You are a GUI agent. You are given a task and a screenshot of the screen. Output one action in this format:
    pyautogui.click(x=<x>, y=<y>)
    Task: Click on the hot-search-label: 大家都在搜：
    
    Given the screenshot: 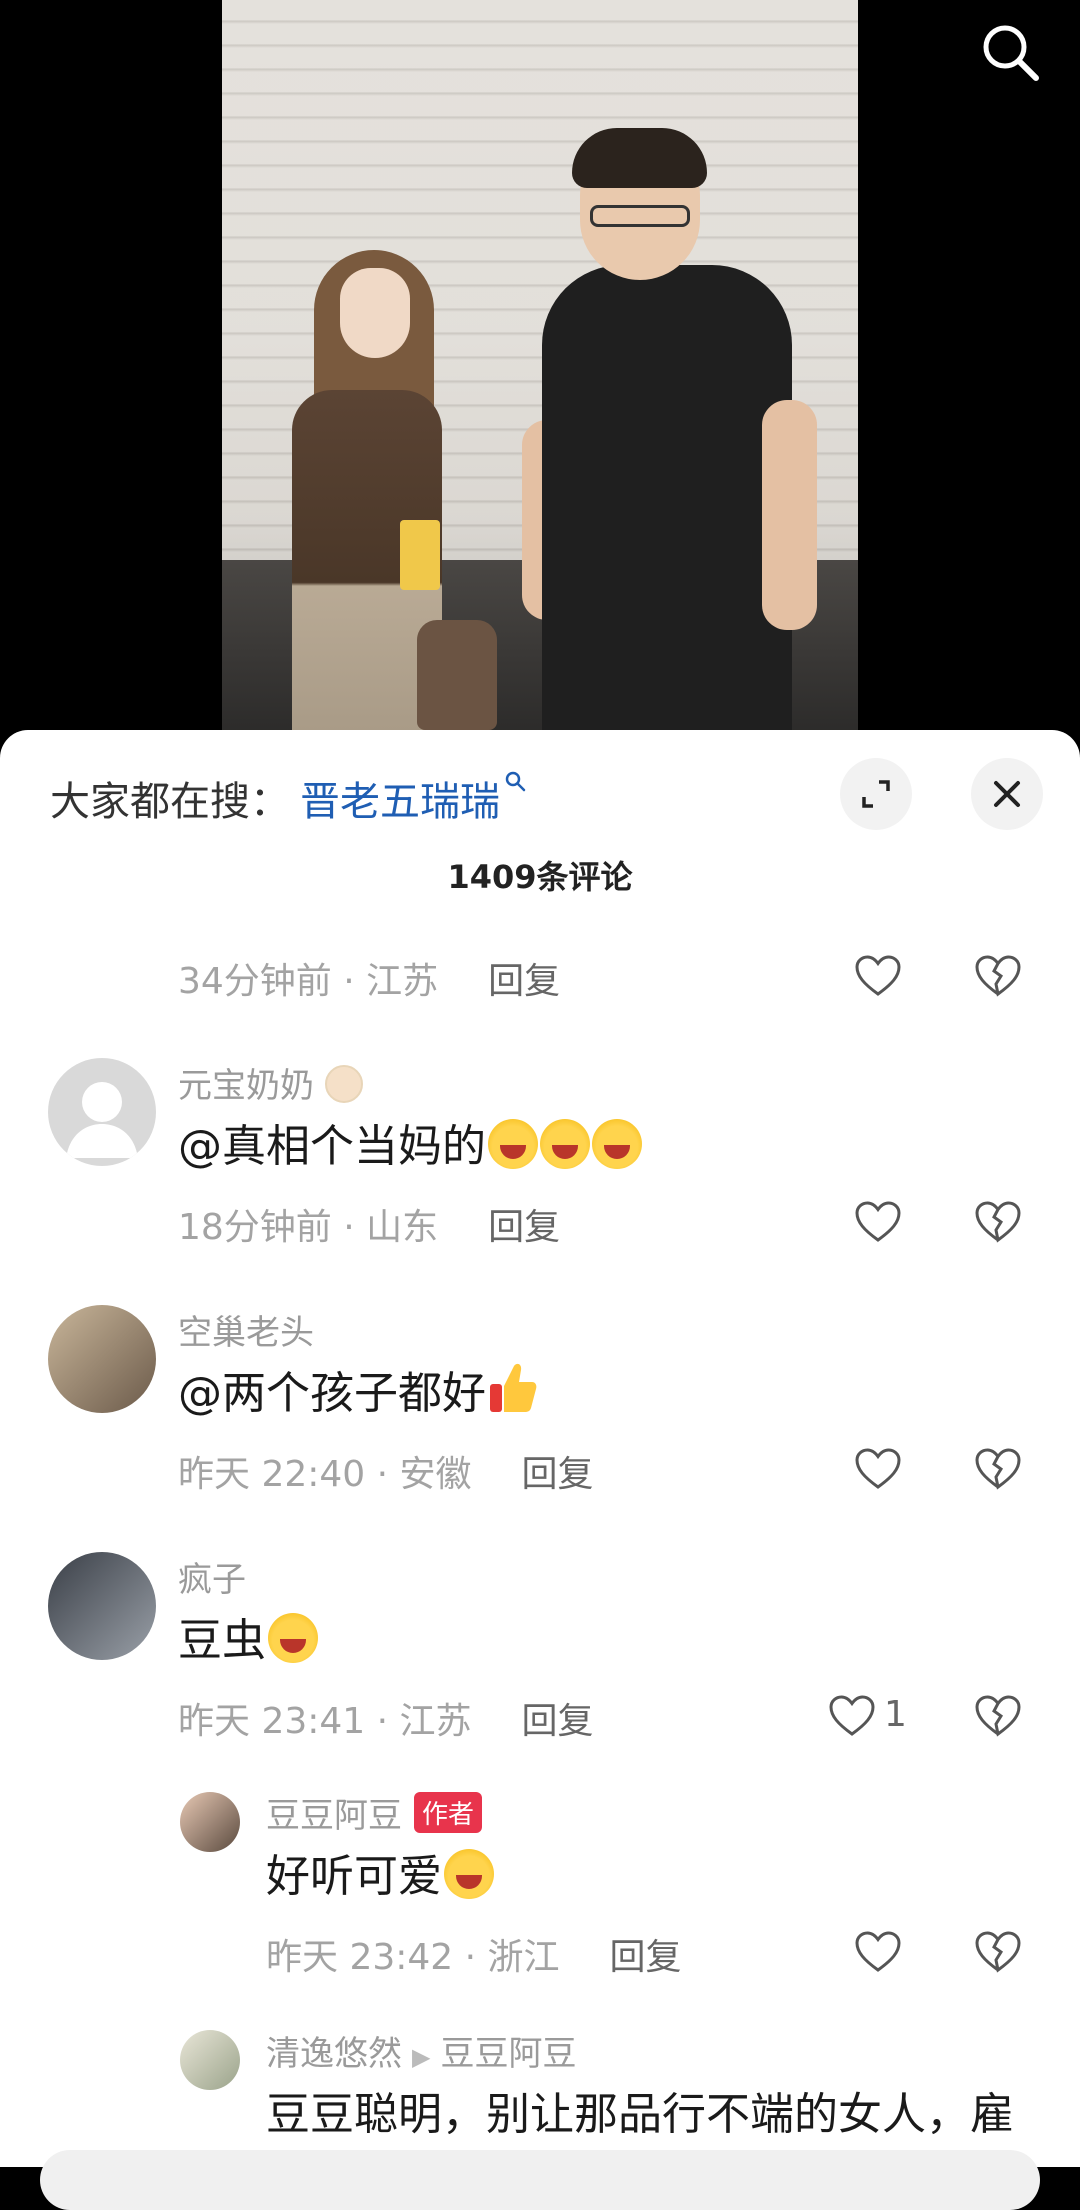 What is the action you would take?
    pyautogui.click(x=170, y=802)
    